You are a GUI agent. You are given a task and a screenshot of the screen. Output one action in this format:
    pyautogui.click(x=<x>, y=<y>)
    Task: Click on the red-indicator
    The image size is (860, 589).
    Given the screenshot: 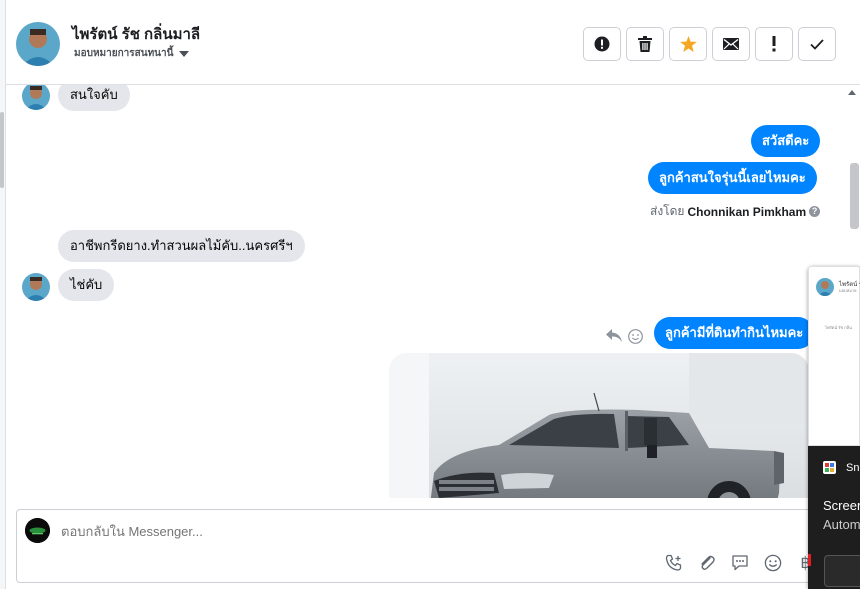 What is the action you would take?
    pyautogui.click(x=809, y=560)
    